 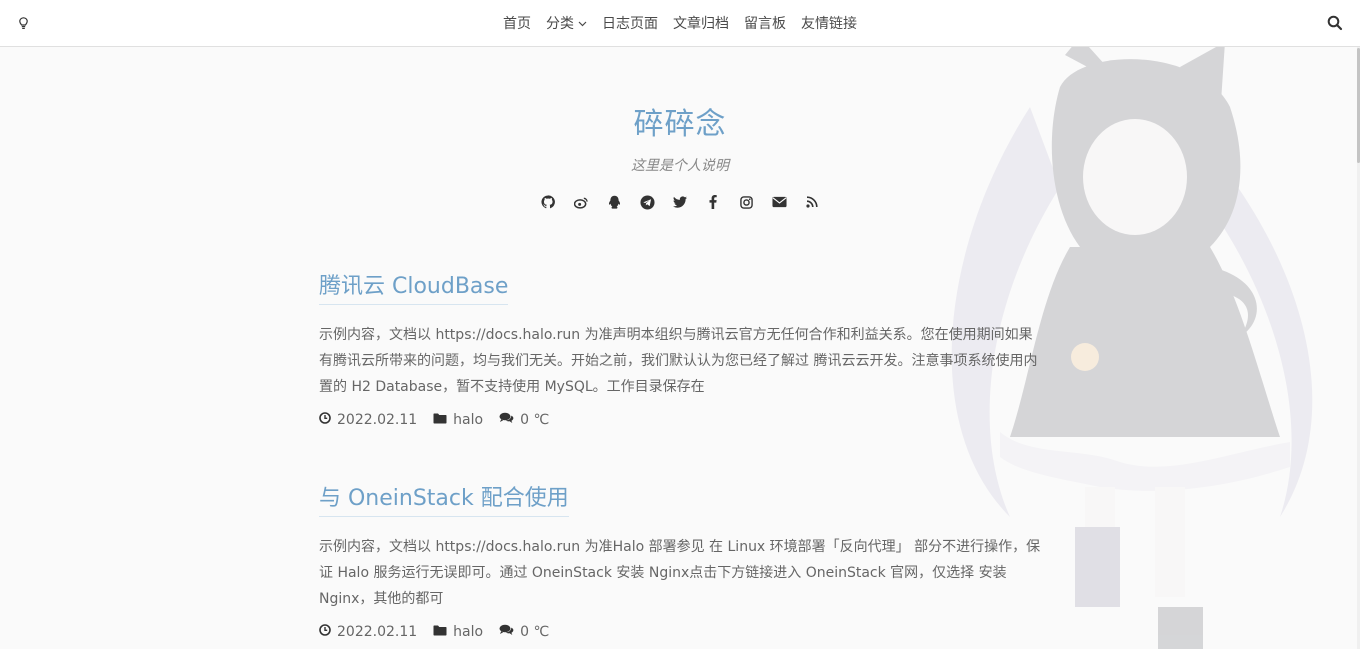 What do you see at coordinates (548, 202) in the screenshot?
I see `github-icon` at bounding box center [548, 202].